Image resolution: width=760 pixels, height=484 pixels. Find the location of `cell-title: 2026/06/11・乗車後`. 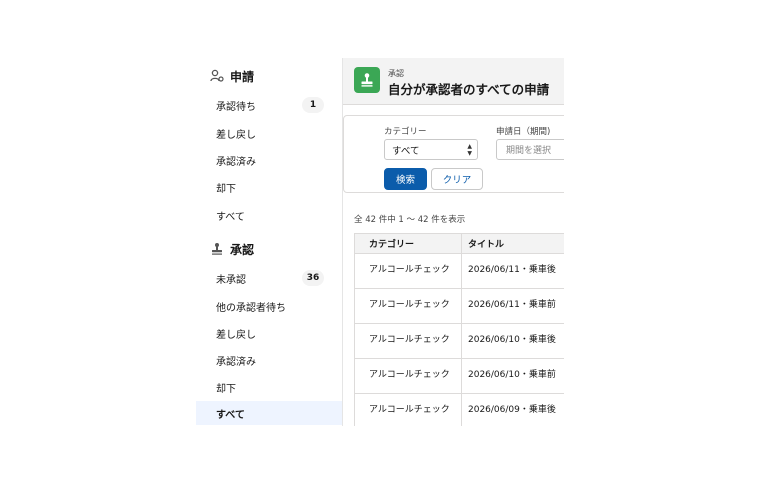

cell-title: 2026/06/11・乗車後 is located at coordinates (512, 271).